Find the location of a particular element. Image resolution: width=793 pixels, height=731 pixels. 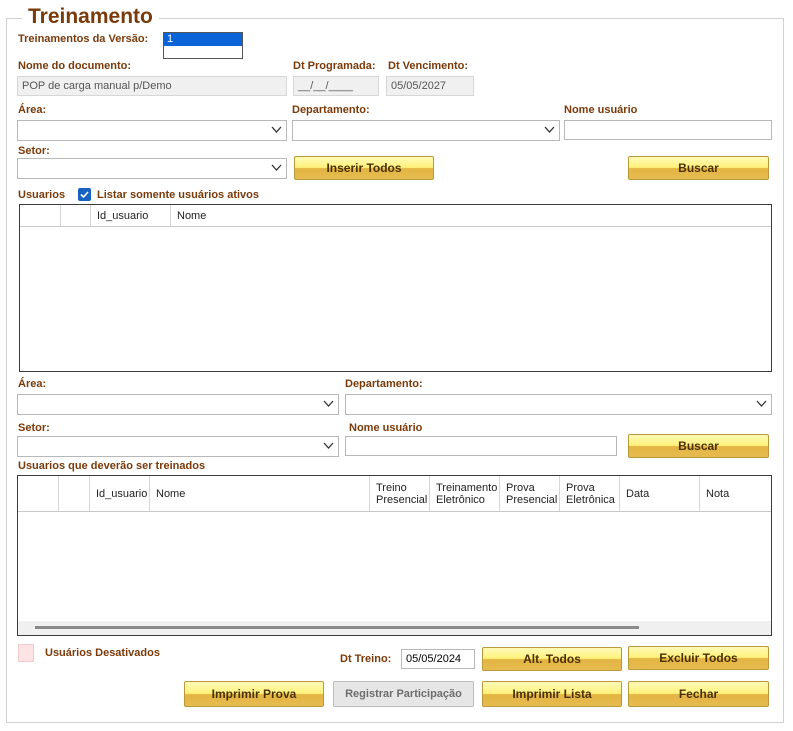

col-treinamento-eletronico: Treinamento Eletrônico is located at coordinates (465, 493).